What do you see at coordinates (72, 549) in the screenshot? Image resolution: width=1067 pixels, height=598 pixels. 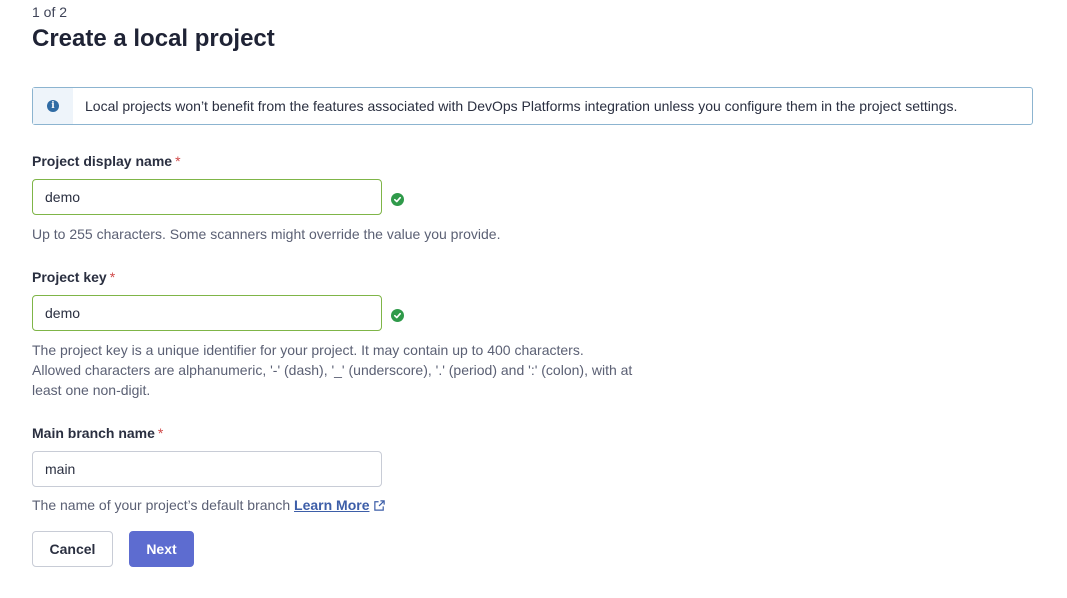 I see `cancel-button: Cancel` at bounding box center [72, 549].